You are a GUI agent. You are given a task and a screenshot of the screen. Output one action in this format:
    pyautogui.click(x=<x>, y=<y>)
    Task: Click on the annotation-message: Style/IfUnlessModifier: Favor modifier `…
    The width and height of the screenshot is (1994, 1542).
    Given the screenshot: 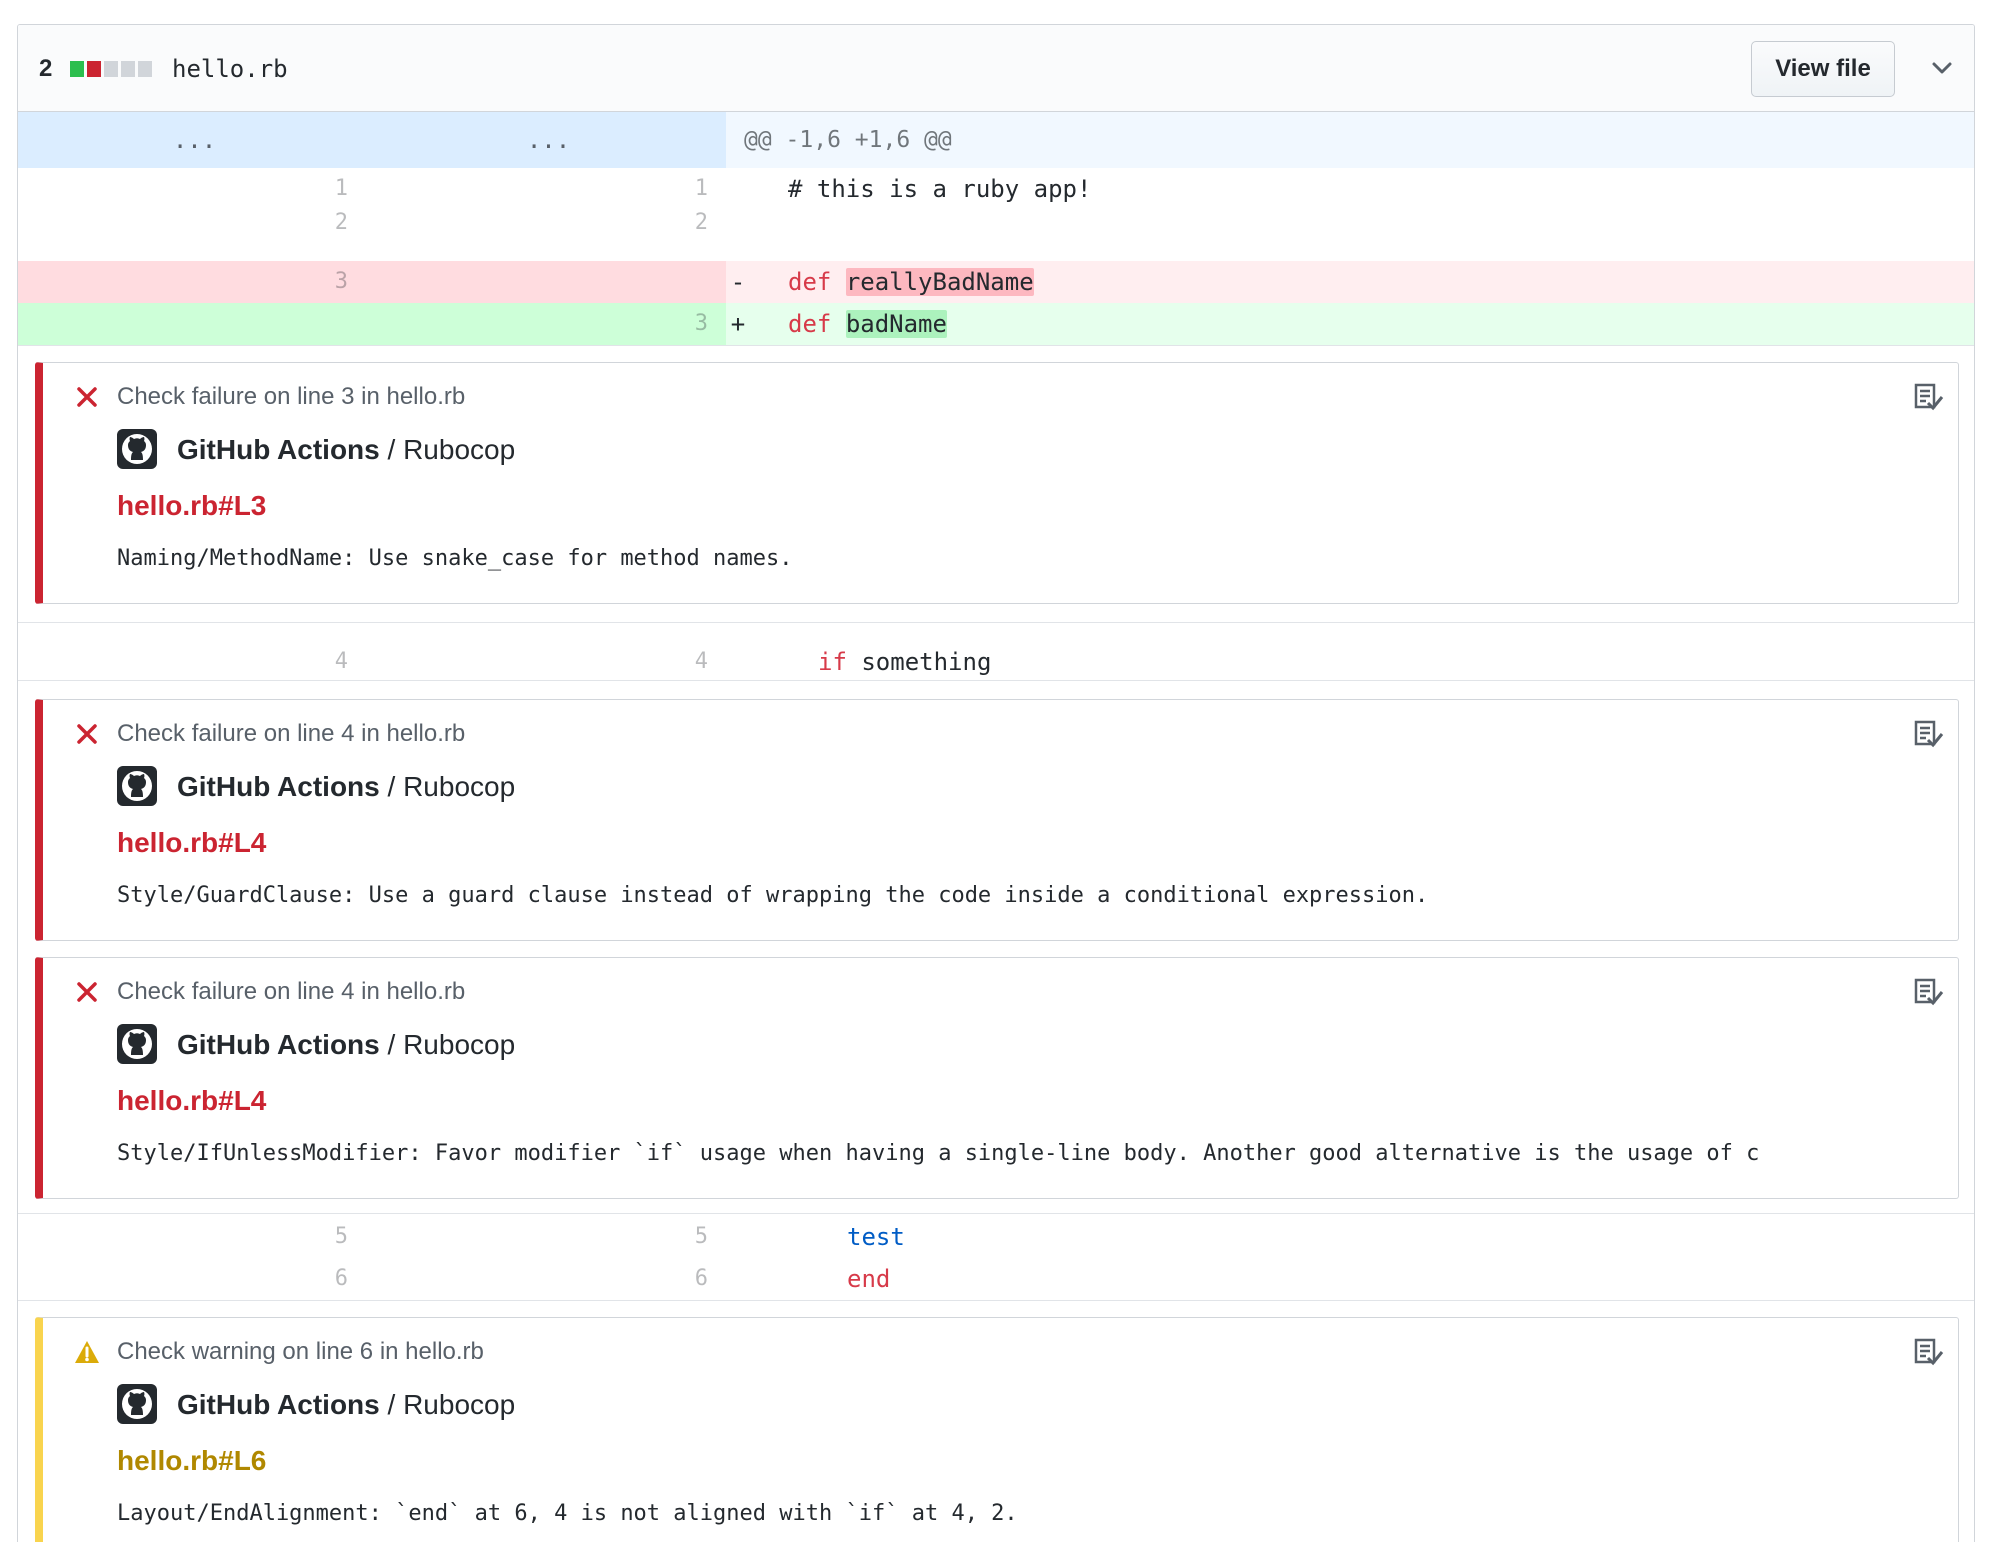 What is the action you would take?
    pyautogui.click(x=938, y=1153)
    